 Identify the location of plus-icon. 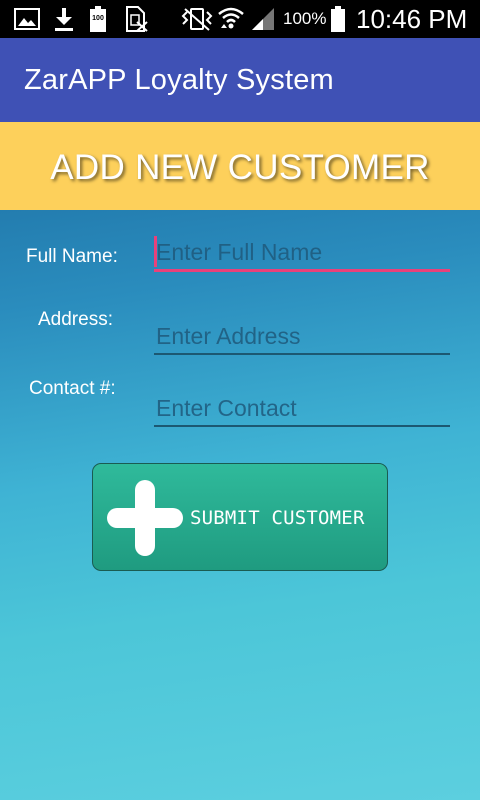
(145, 518).